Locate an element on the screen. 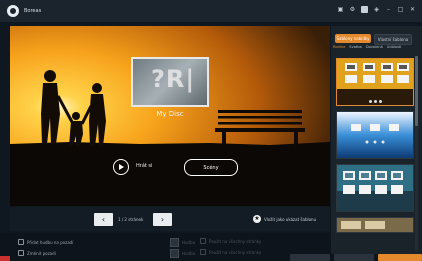 The height and width of the screenshot is (261, 422). monitor-icon: ▣ is located at coordinates (340, 9).